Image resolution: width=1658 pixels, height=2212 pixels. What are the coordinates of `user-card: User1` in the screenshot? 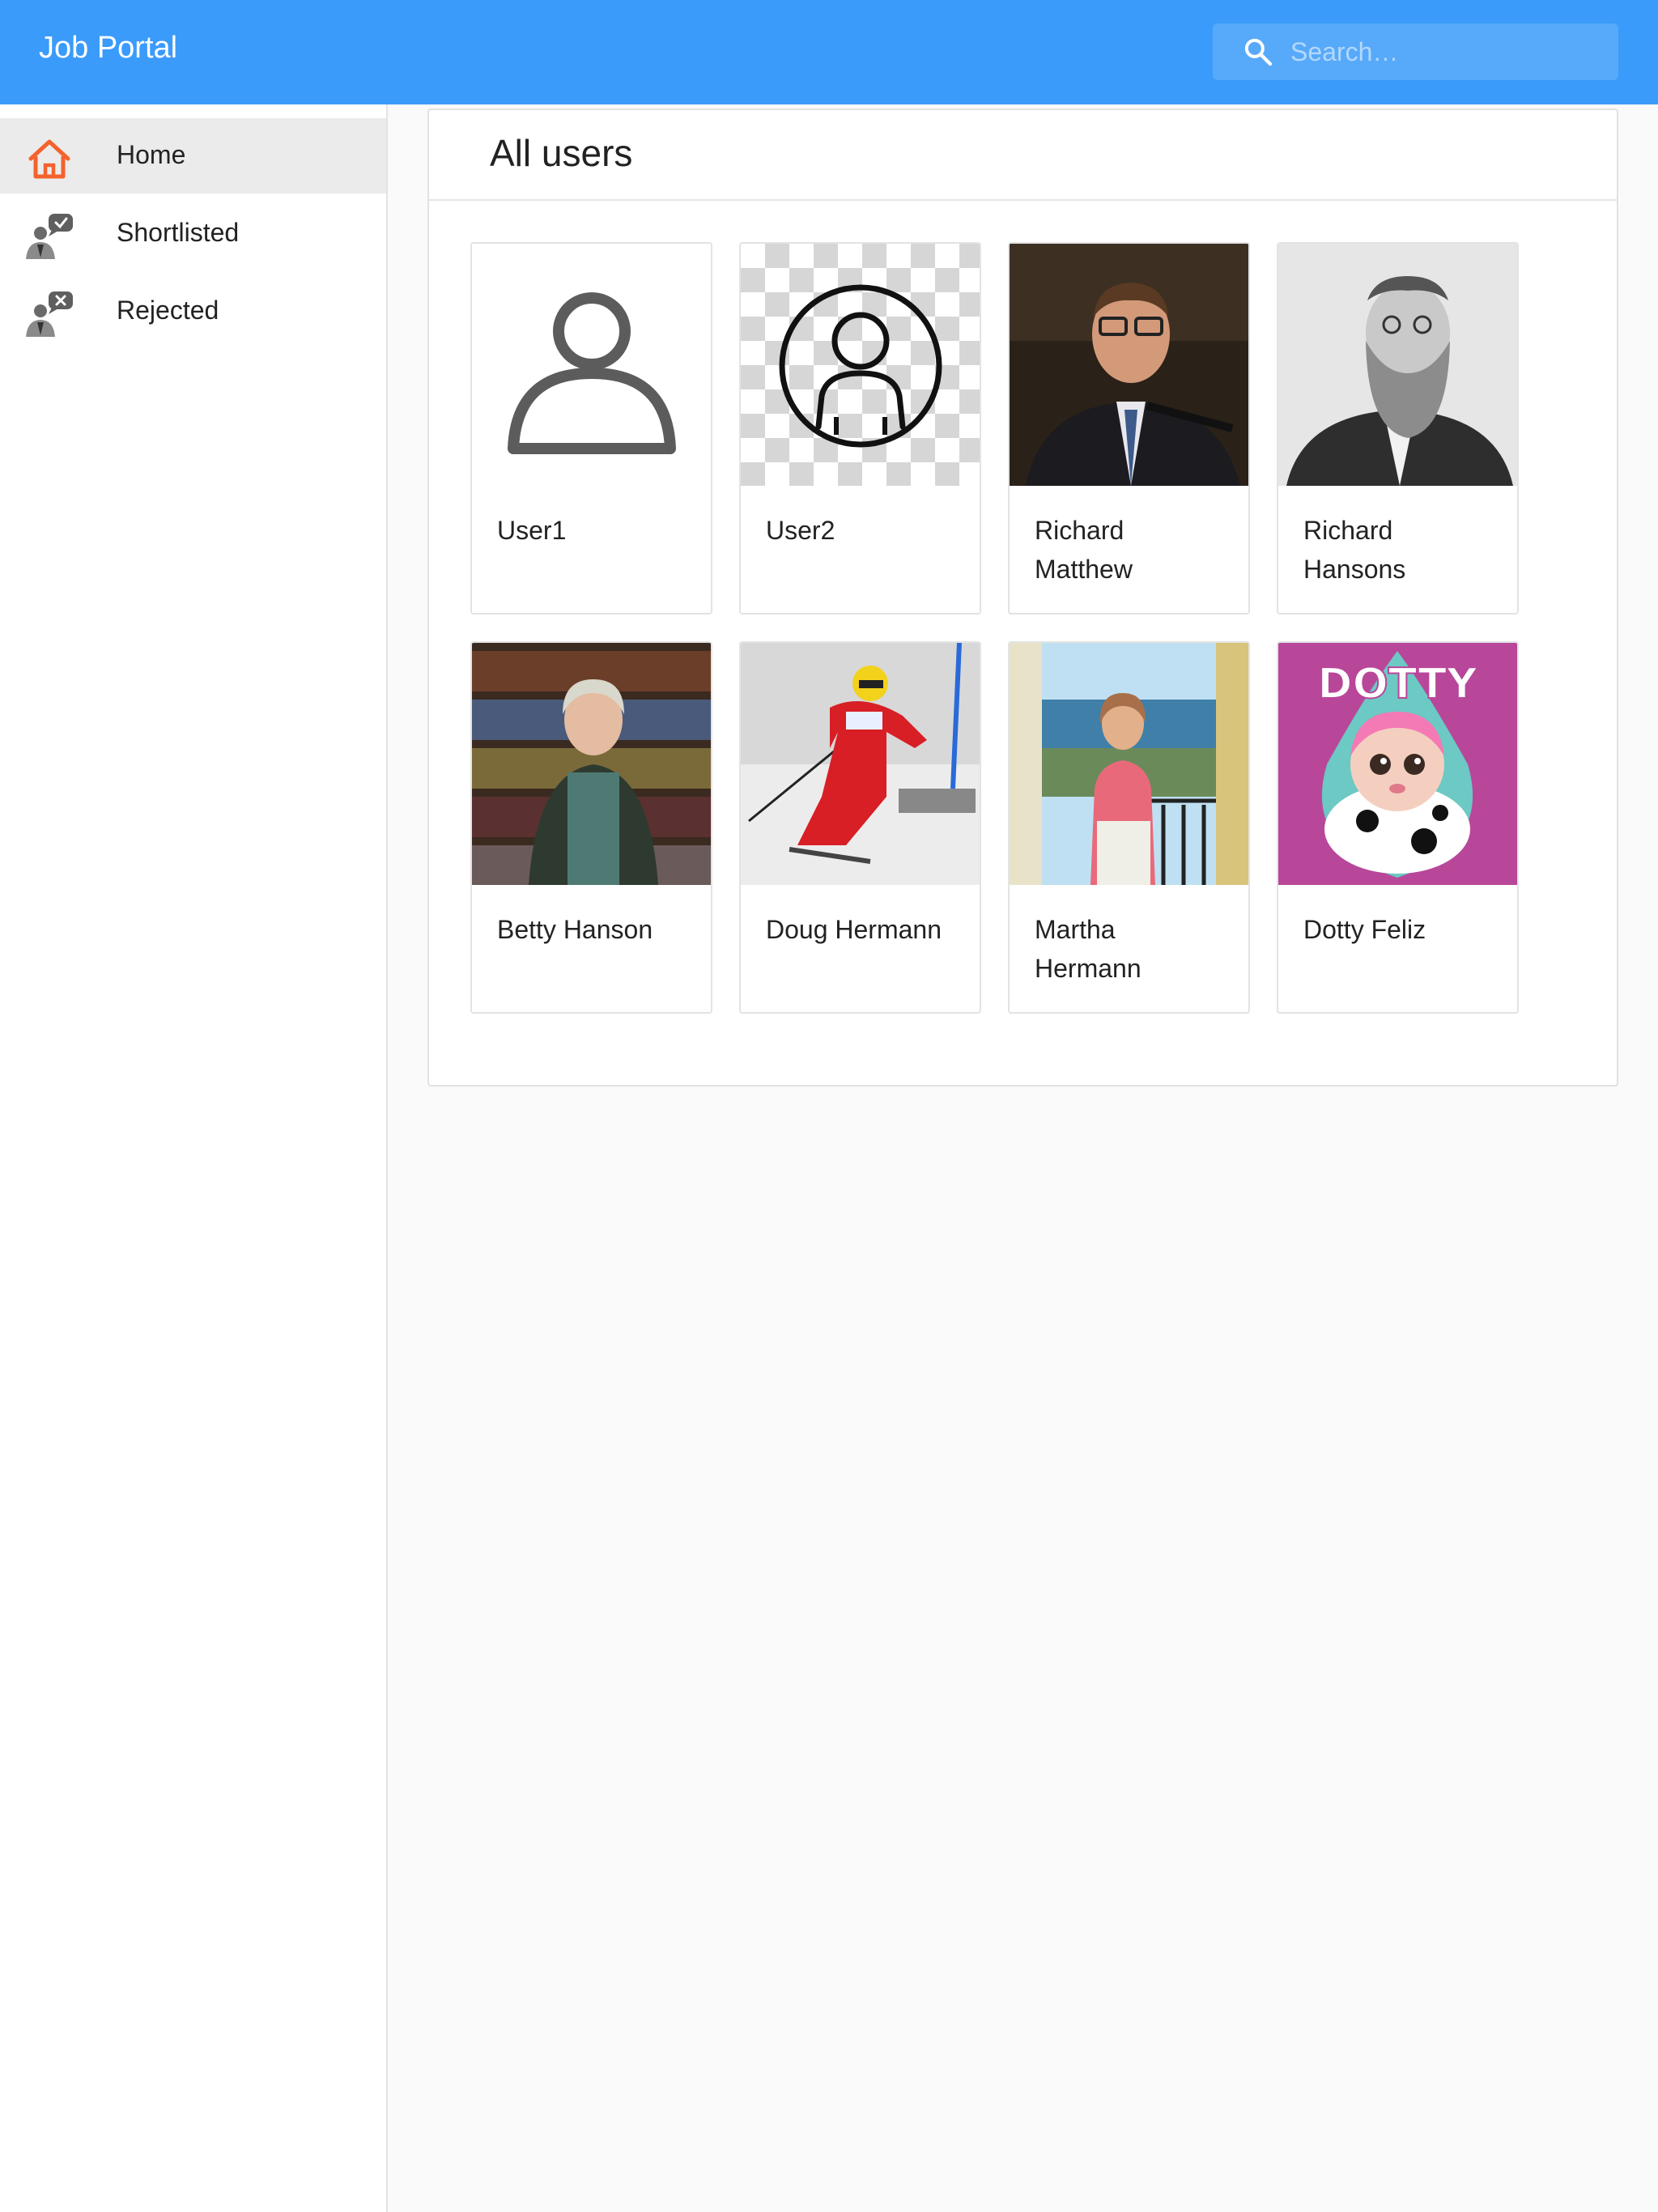 It's located at (591, 429).